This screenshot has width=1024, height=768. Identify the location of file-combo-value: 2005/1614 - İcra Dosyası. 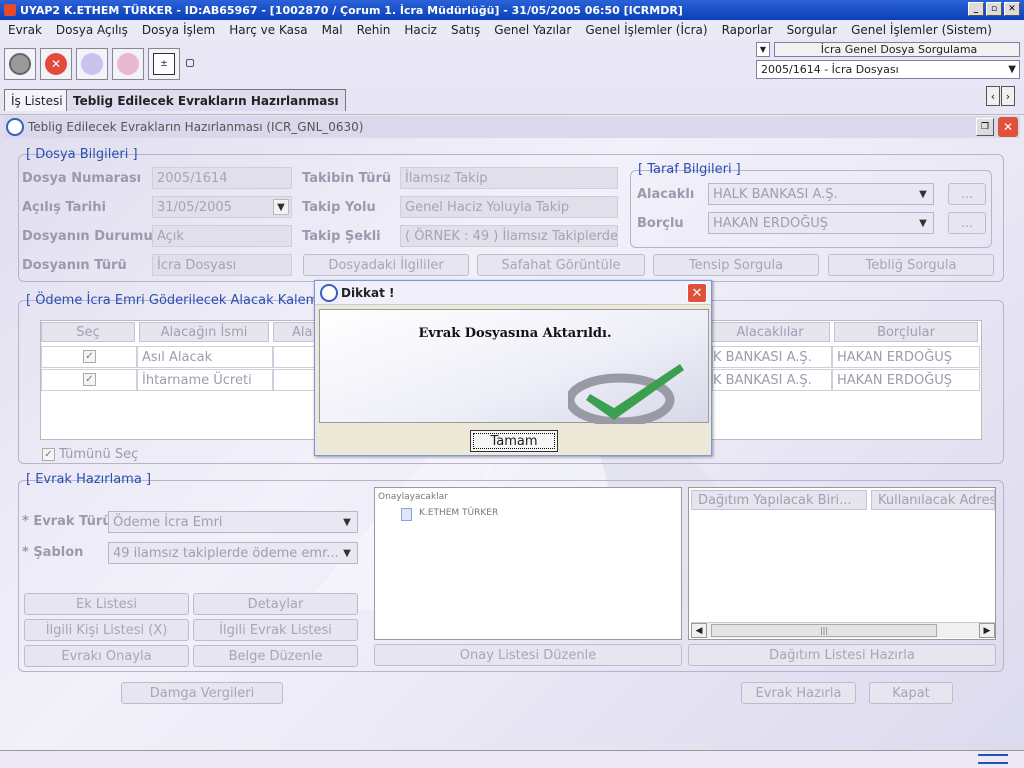
(830, 69).